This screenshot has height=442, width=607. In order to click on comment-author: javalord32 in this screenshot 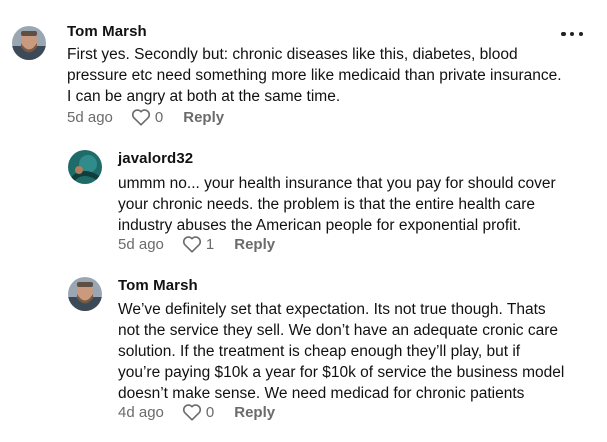, I will do `click(155, 158)`.